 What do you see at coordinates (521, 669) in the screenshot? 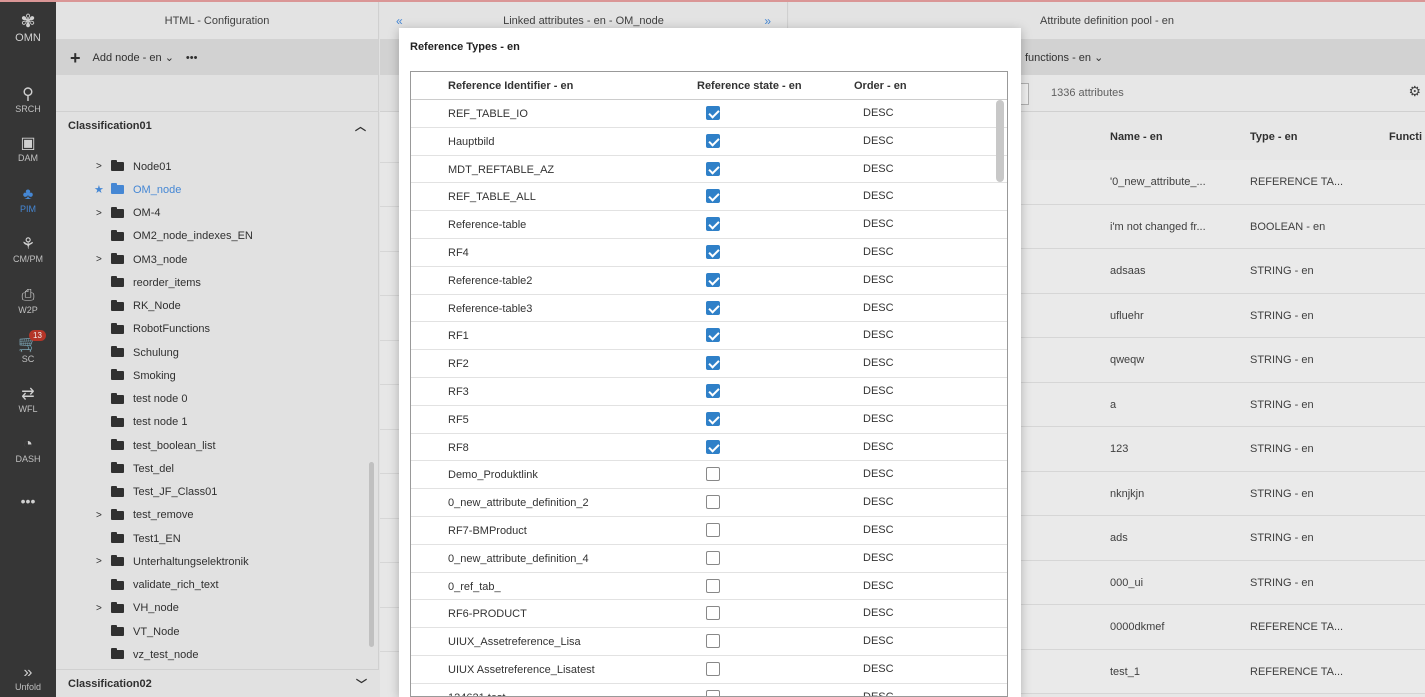
I see `reference-identifier: UIUX Assetreference_Lisatest` at bounding box center [521, 669].